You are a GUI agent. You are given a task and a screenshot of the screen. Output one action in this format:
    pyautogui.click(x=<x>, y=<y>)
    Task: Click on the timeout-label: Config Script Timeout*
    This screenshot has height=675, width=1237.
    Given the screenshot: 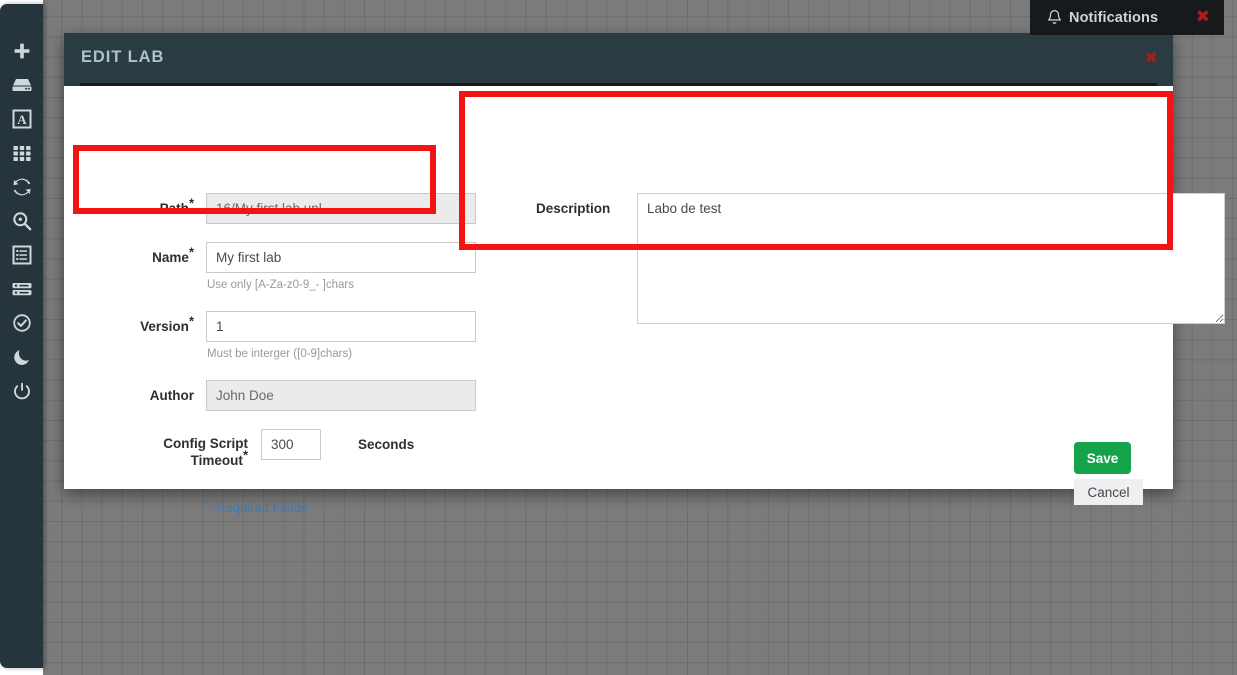 What is the action you would take?
    pyautogui.click(x=196, y=449)
    